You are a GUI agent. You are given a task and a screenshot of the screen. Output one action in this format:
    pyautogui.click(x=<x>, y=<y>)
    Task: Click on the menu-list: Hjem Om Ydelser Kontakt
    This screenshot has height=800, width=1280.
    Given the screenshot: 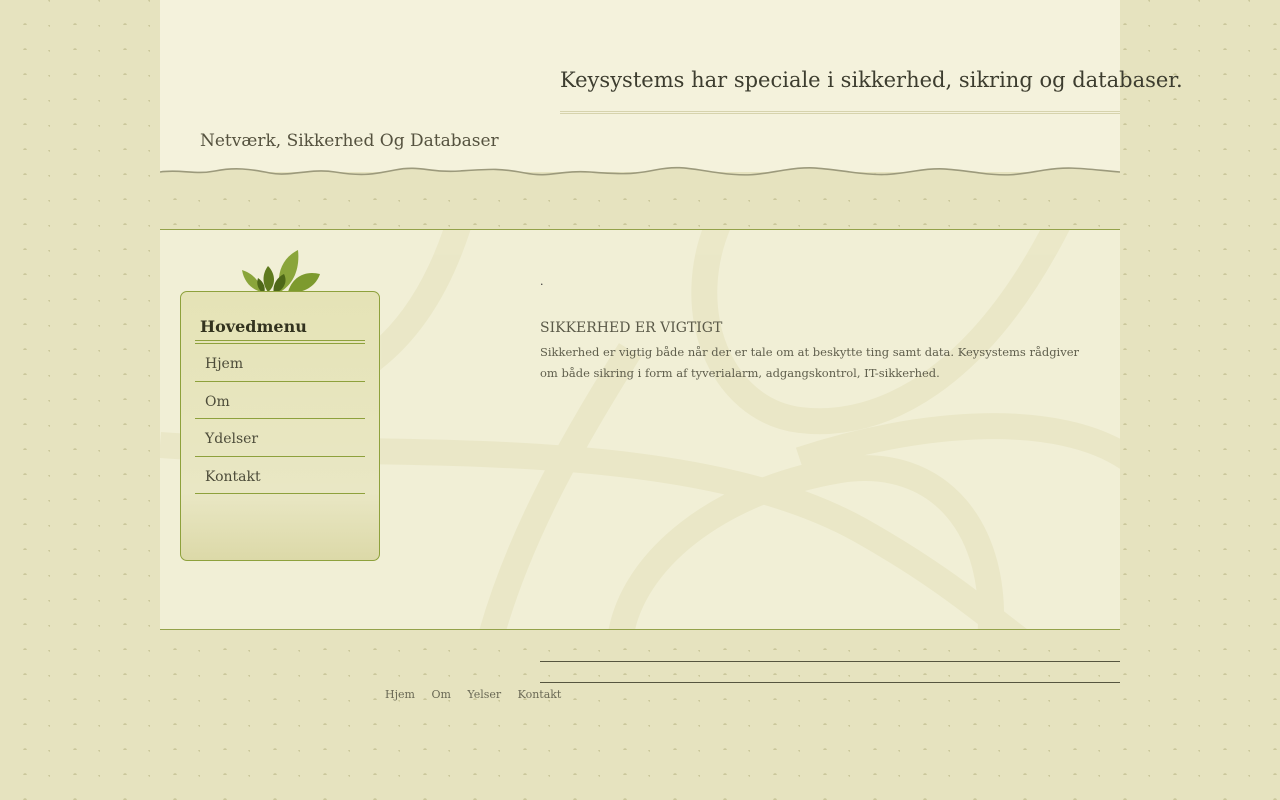 What is the action you would take?
    pyautogui.click(x=280, y=419)
    